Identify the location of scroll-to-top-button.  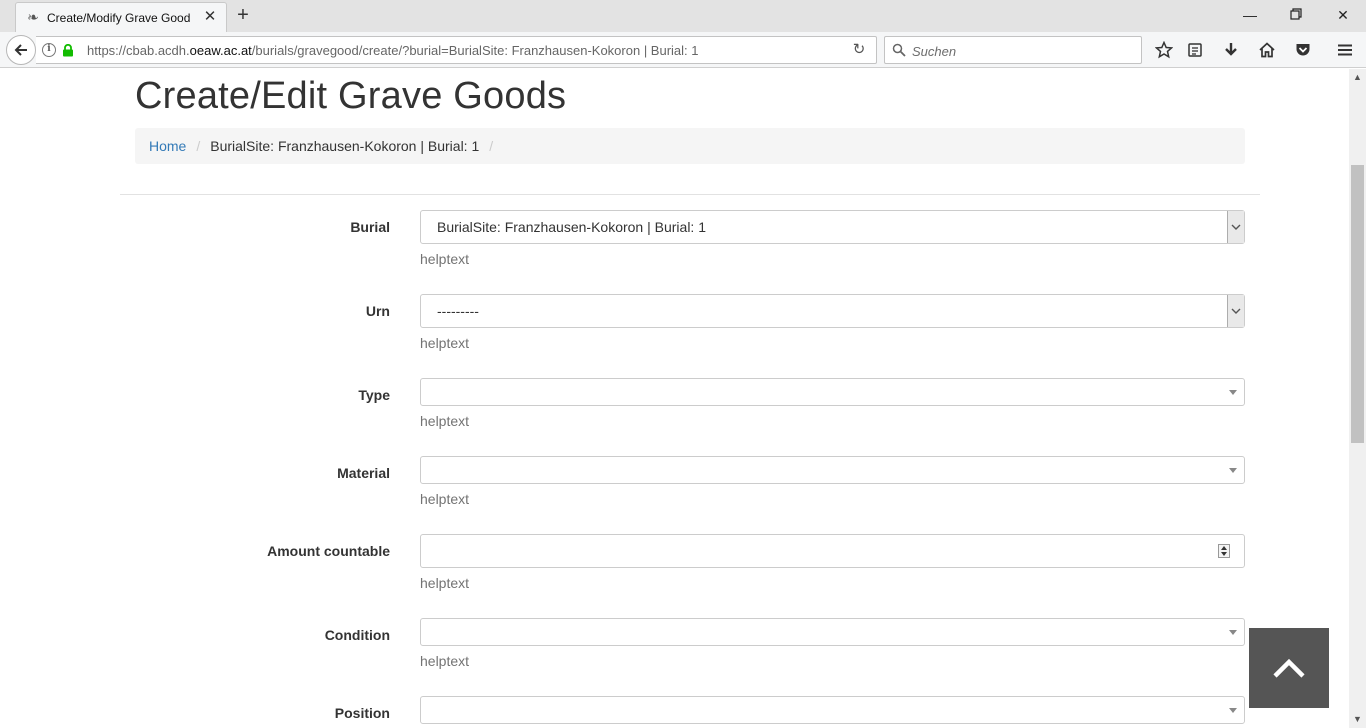
(1289, 668).